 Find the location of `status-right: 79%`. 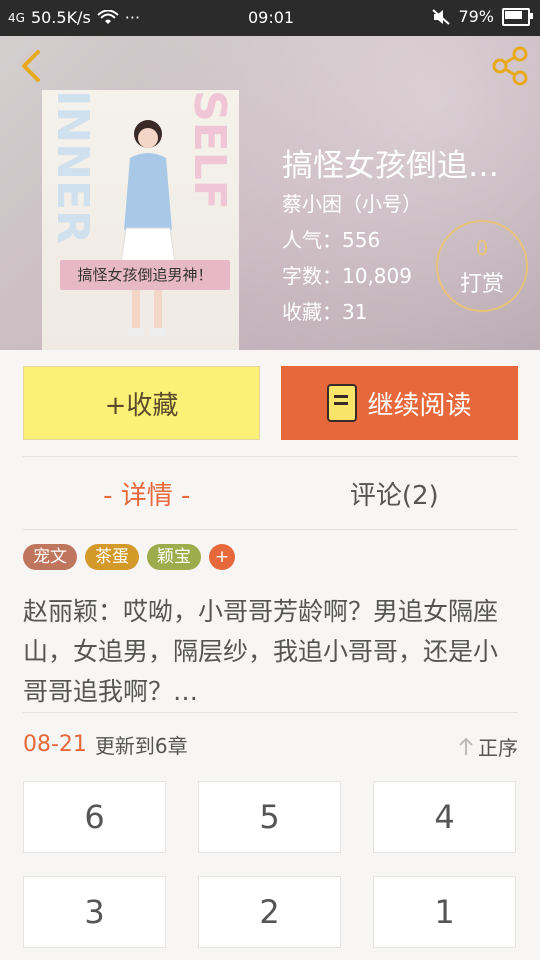

status-right: 79% is located at coordinates (482, 16).